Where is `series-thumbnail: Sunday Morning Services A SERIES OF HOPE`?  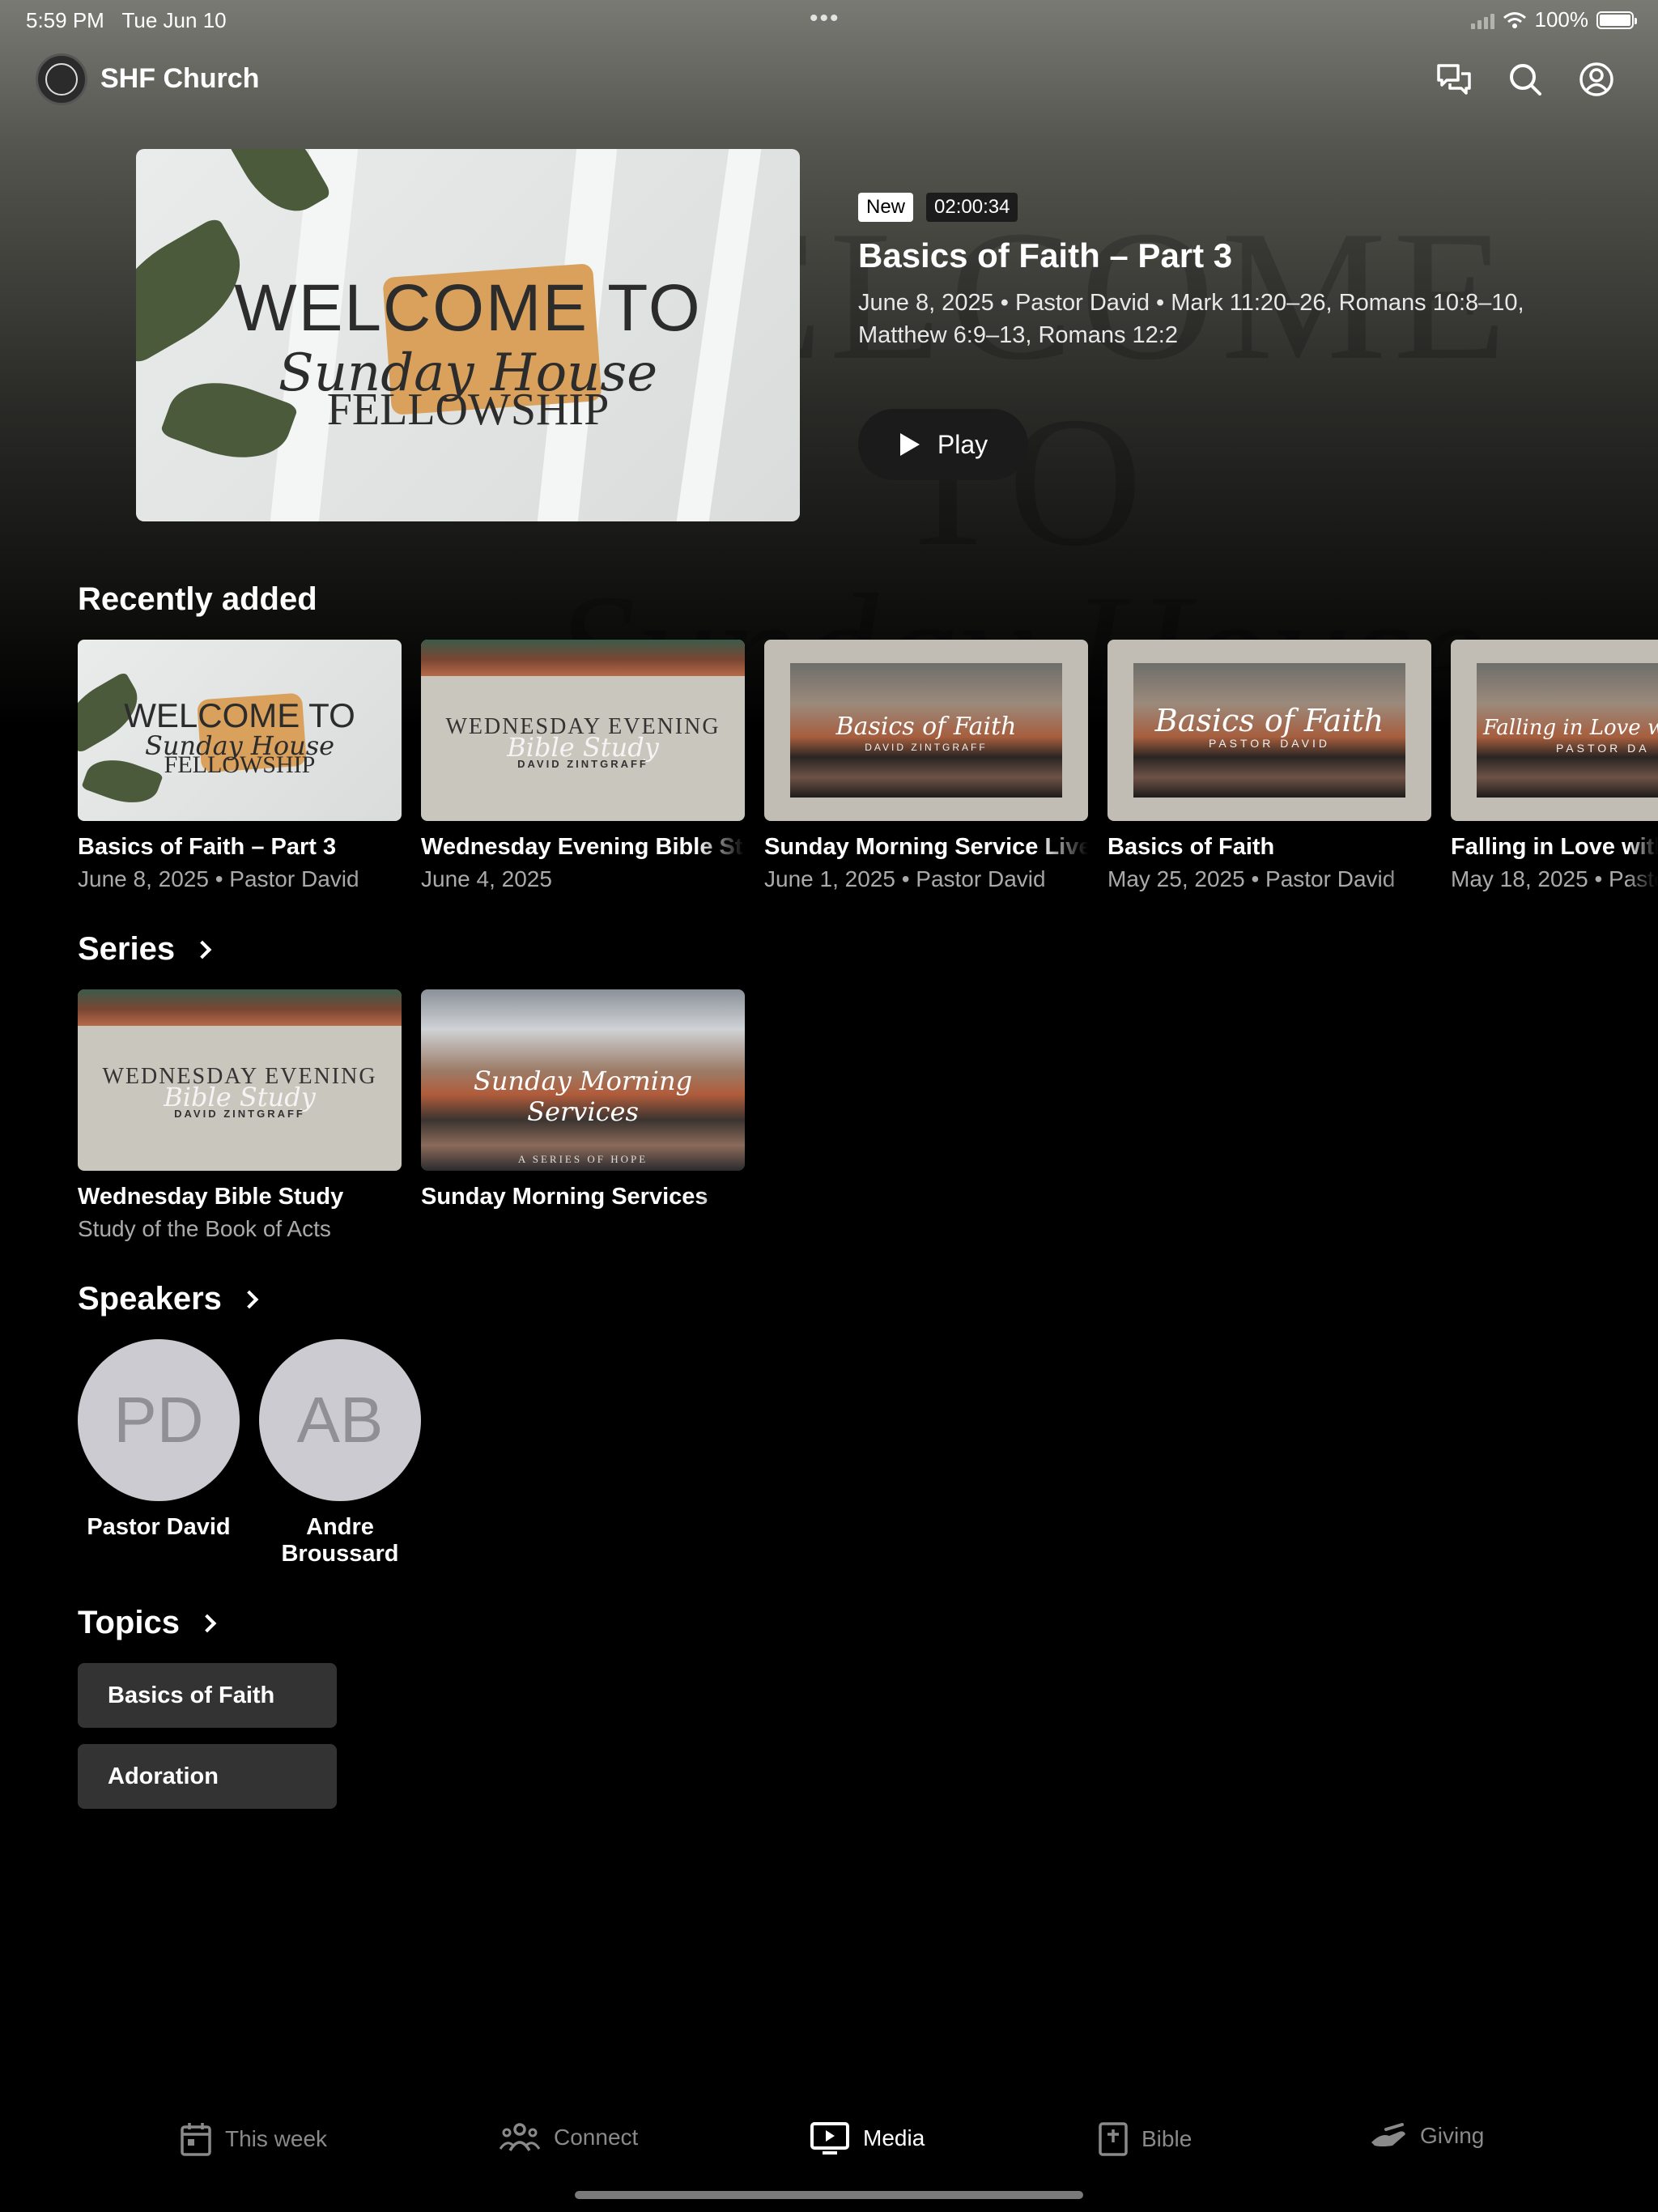 series-thumbnail: Sunday Morning Services A SERIES OF HOPE is located at coordinates (583, 1080).